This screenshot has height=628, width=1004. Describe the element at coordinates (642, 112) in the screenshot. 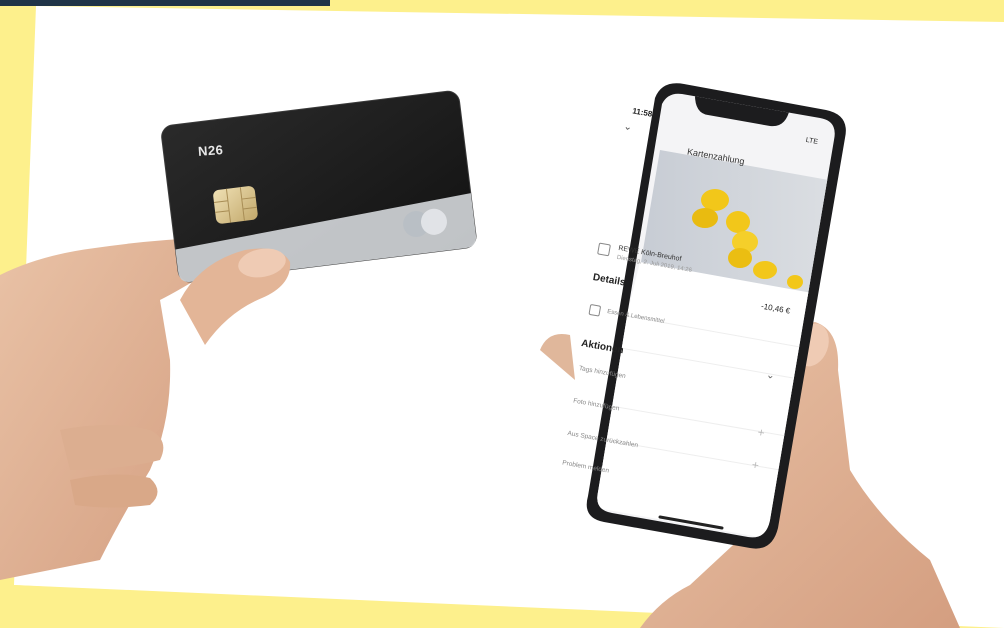

I see `status-time: 11:58` at that location.